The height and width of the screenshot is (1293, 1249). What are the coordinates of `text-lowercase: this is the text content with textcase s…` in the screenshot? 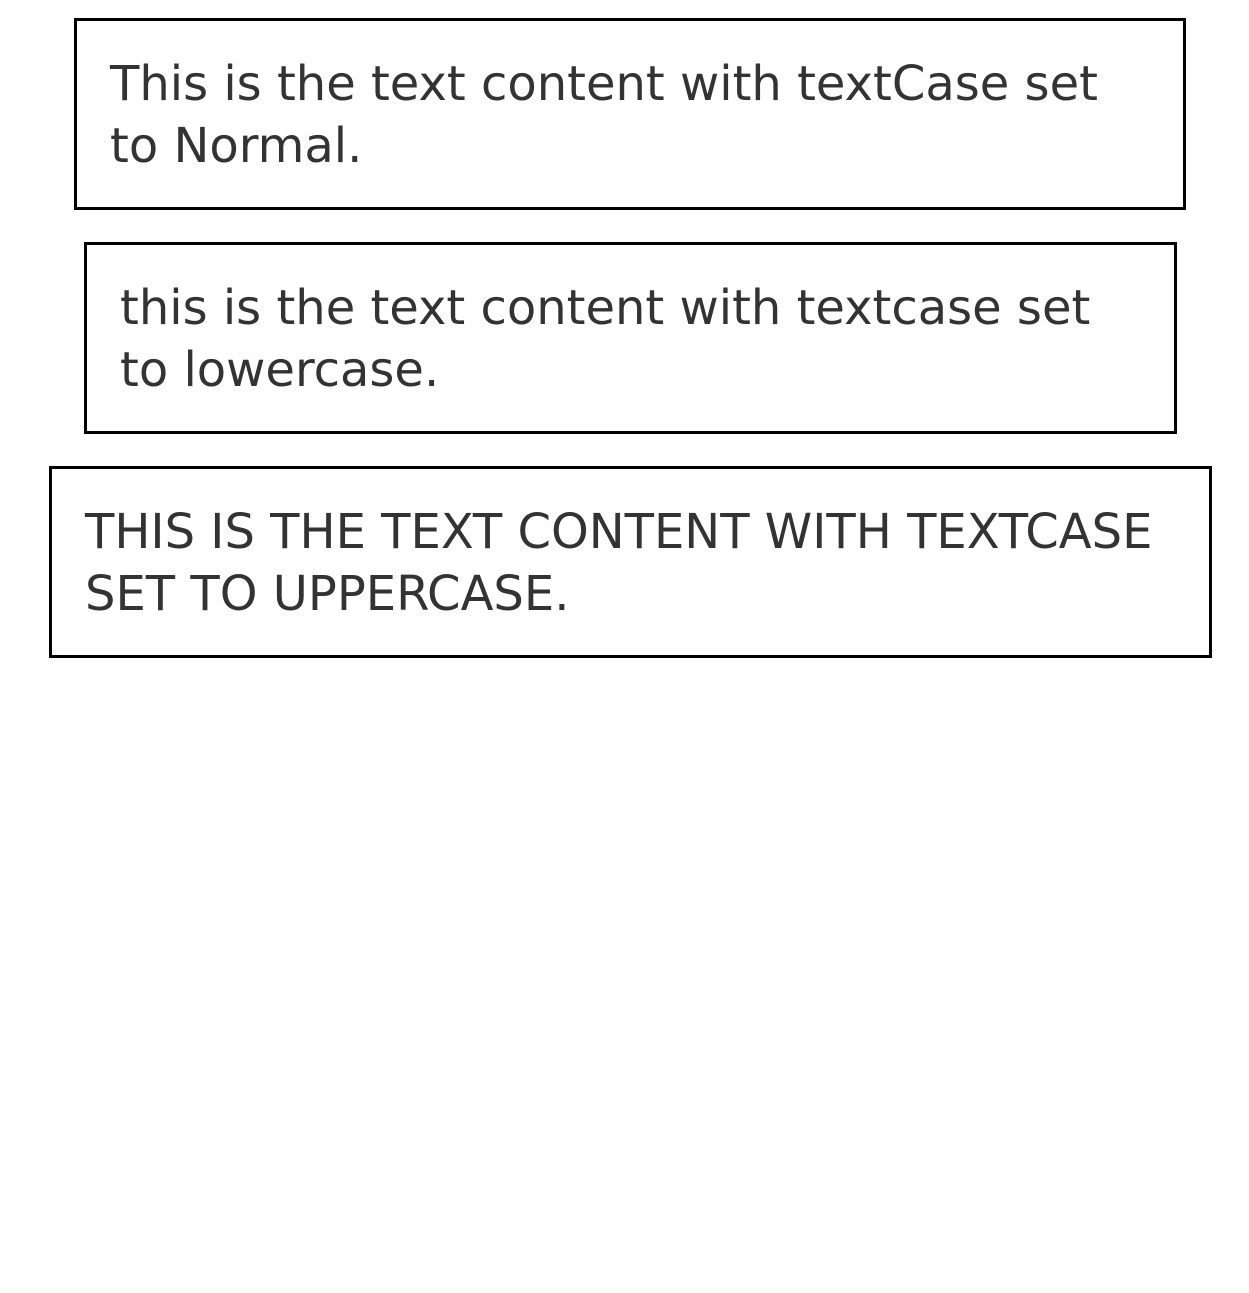 It's located at (605, 339).